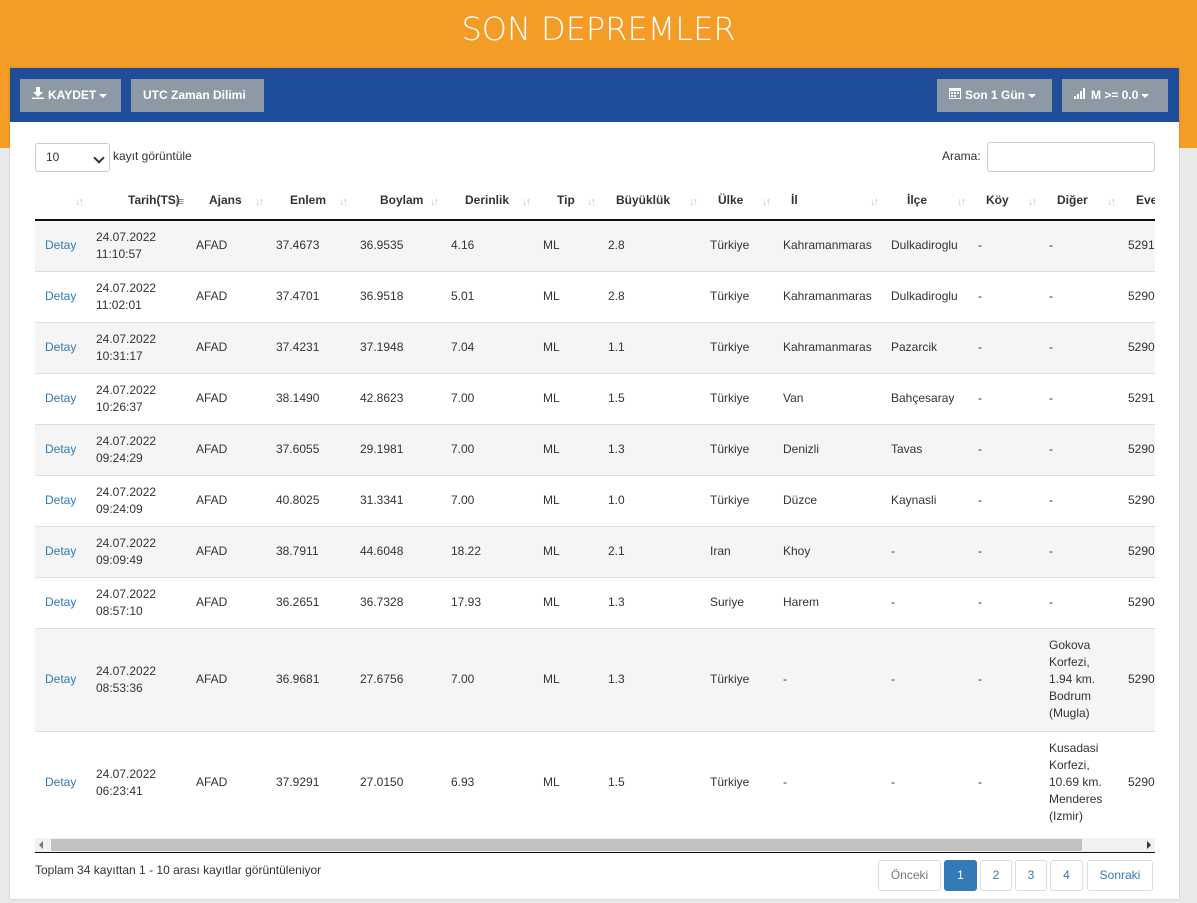 This screenshot has height=903, width=1197. What do you see at coordinates (310, 398) in the screenshot?
I see `cell-latitude: 38.1490` at bounding box center [310, 398].